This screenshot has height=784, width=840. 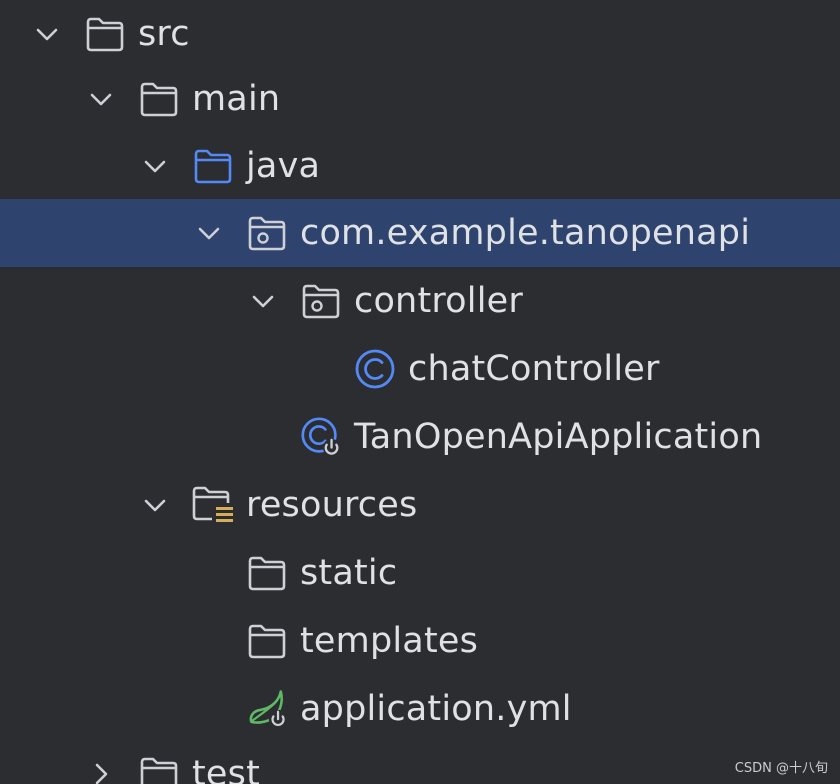 I want to click on tree-item-label: test, so click(x=226, y=769).